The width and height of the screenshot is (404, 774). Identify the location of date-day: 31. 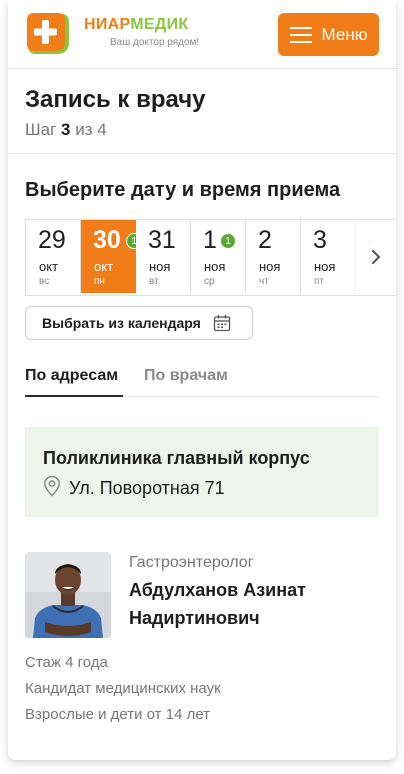
(162, 240).